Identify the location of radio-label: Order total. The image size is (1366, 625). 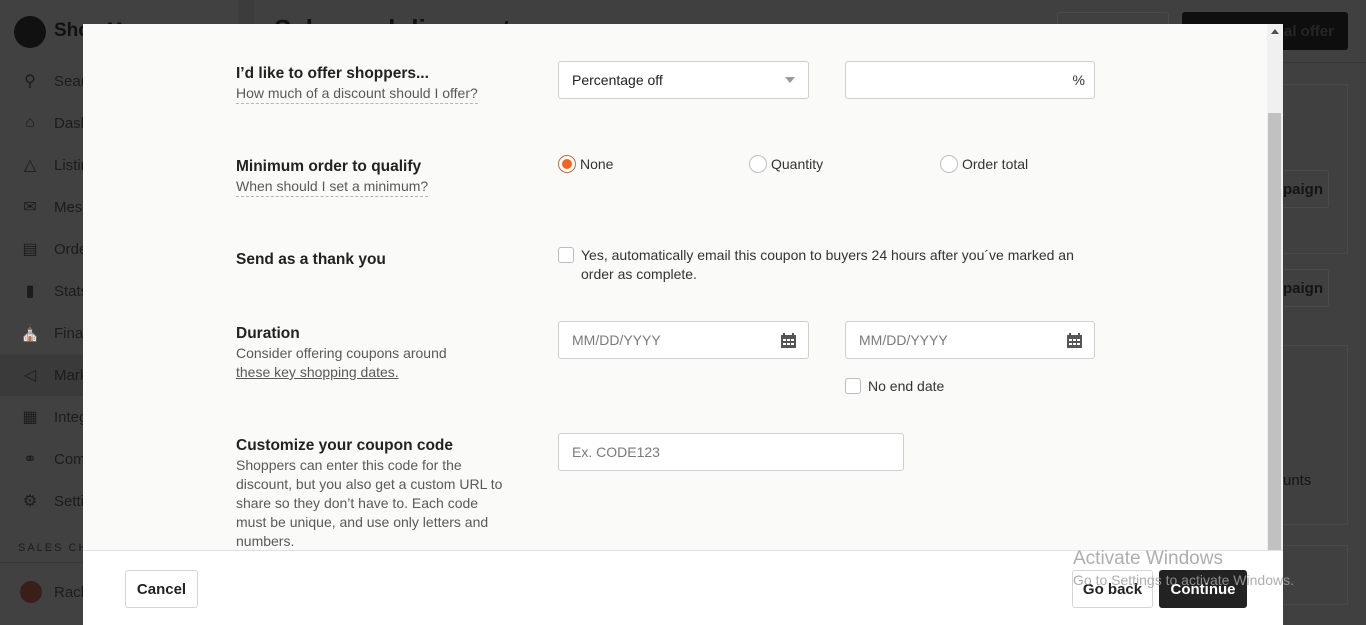
(995, 164).